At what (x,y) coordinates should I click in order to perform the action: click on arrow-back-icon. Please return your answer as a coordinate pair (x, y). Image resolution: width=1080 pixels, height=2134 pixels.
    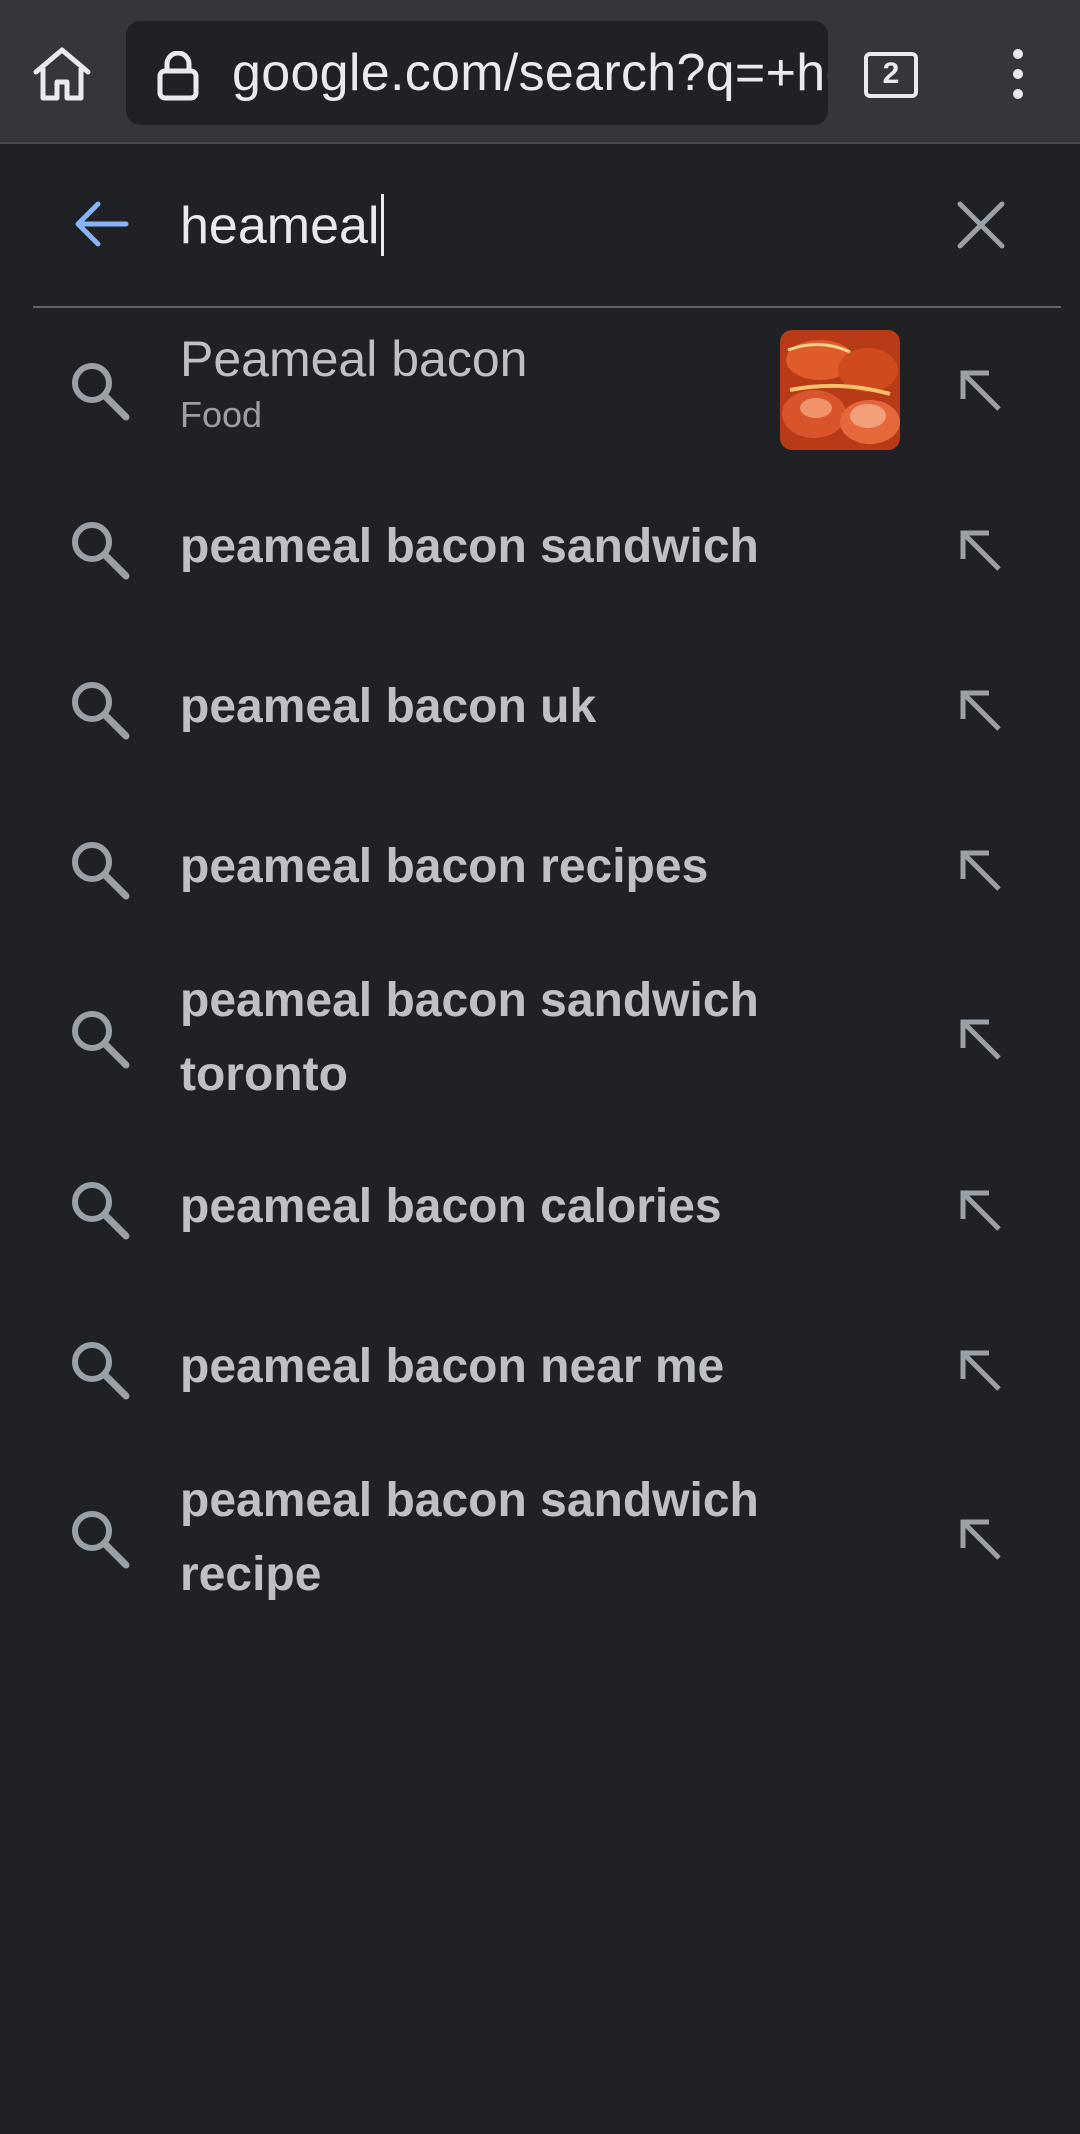
    Looking at the image, I should click on (102, 224).